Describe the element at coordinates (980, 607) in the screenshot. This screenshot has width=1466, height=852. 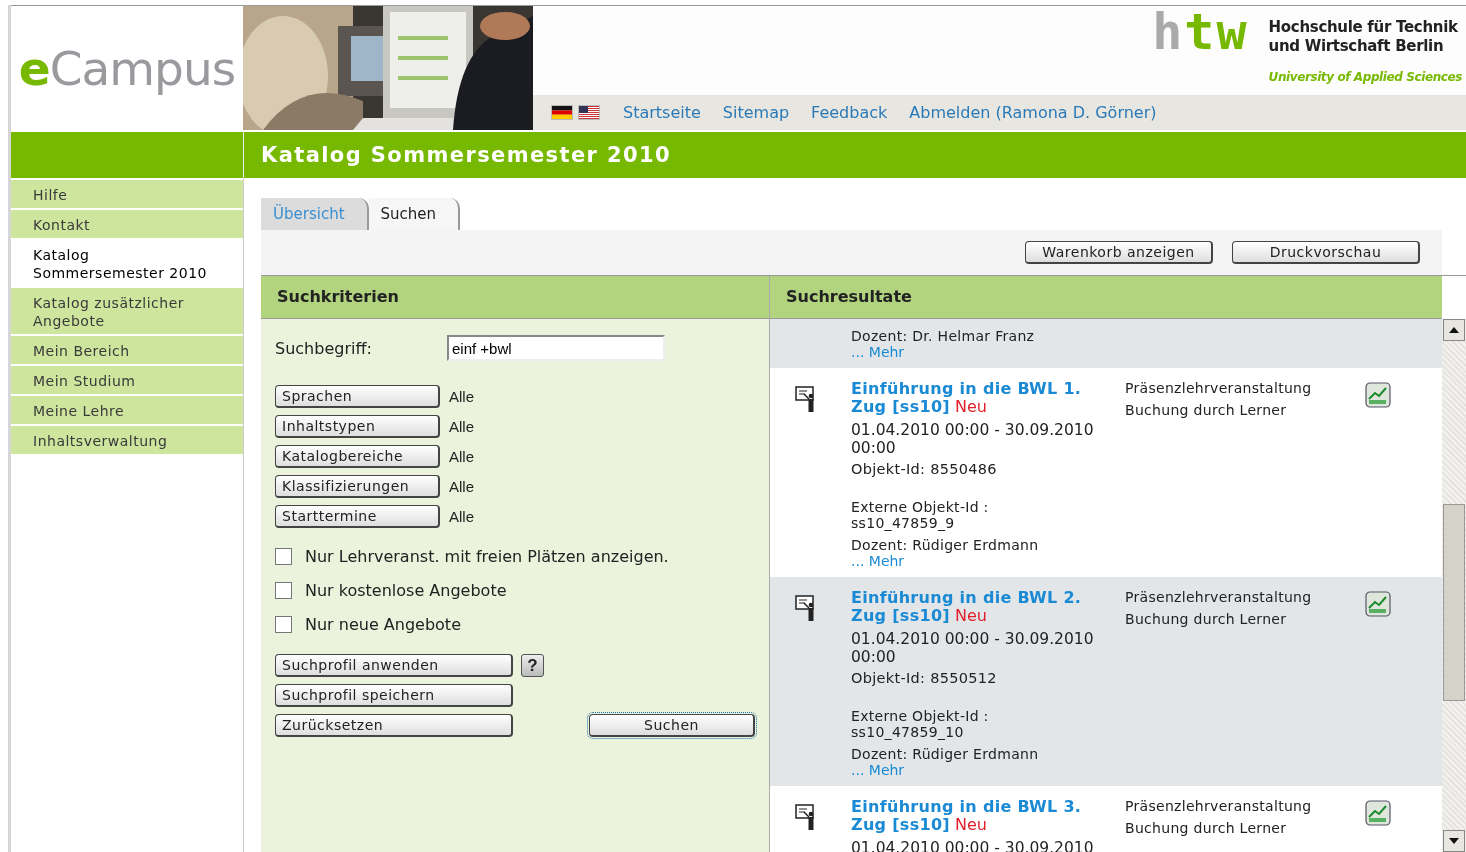
I see `course-title: Einführung in die BWL 2. Zug [ss10] Neu` at that location.